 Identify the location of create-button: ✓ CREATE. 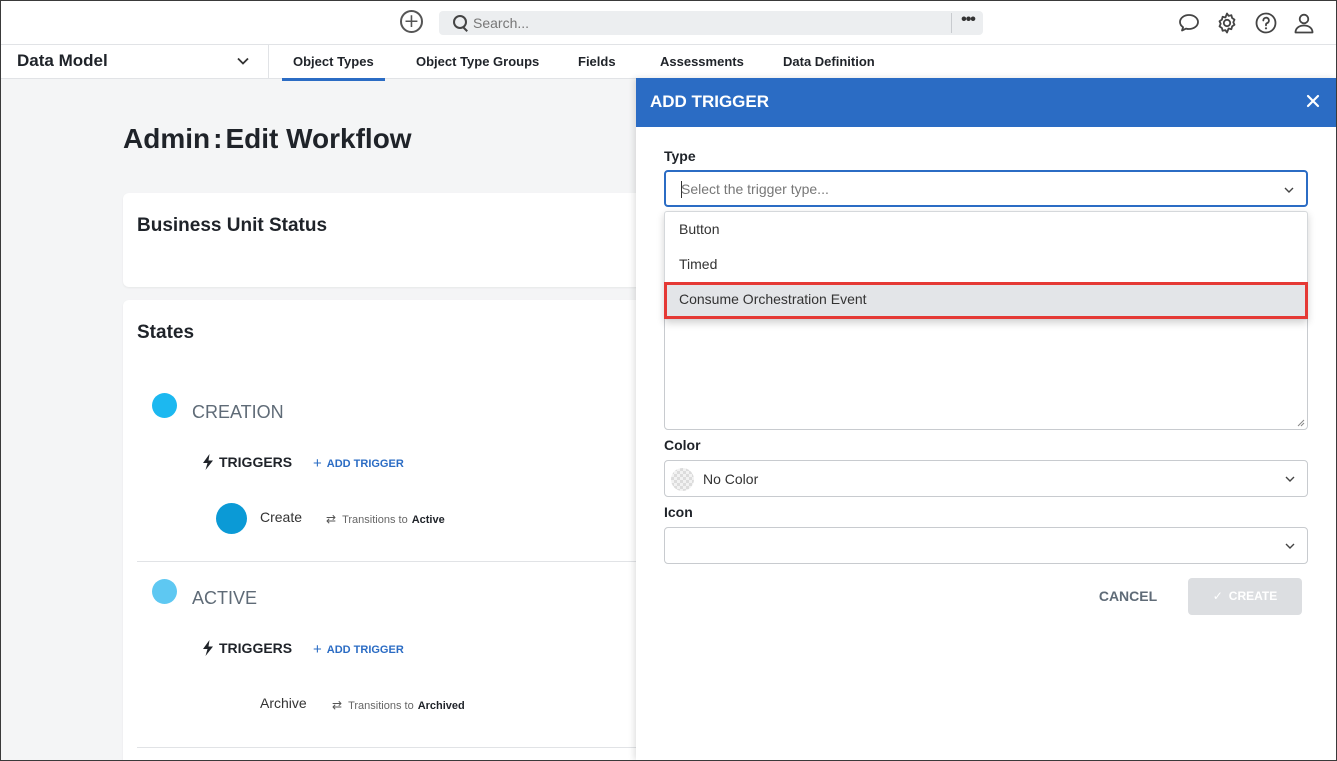
(1245, 596).